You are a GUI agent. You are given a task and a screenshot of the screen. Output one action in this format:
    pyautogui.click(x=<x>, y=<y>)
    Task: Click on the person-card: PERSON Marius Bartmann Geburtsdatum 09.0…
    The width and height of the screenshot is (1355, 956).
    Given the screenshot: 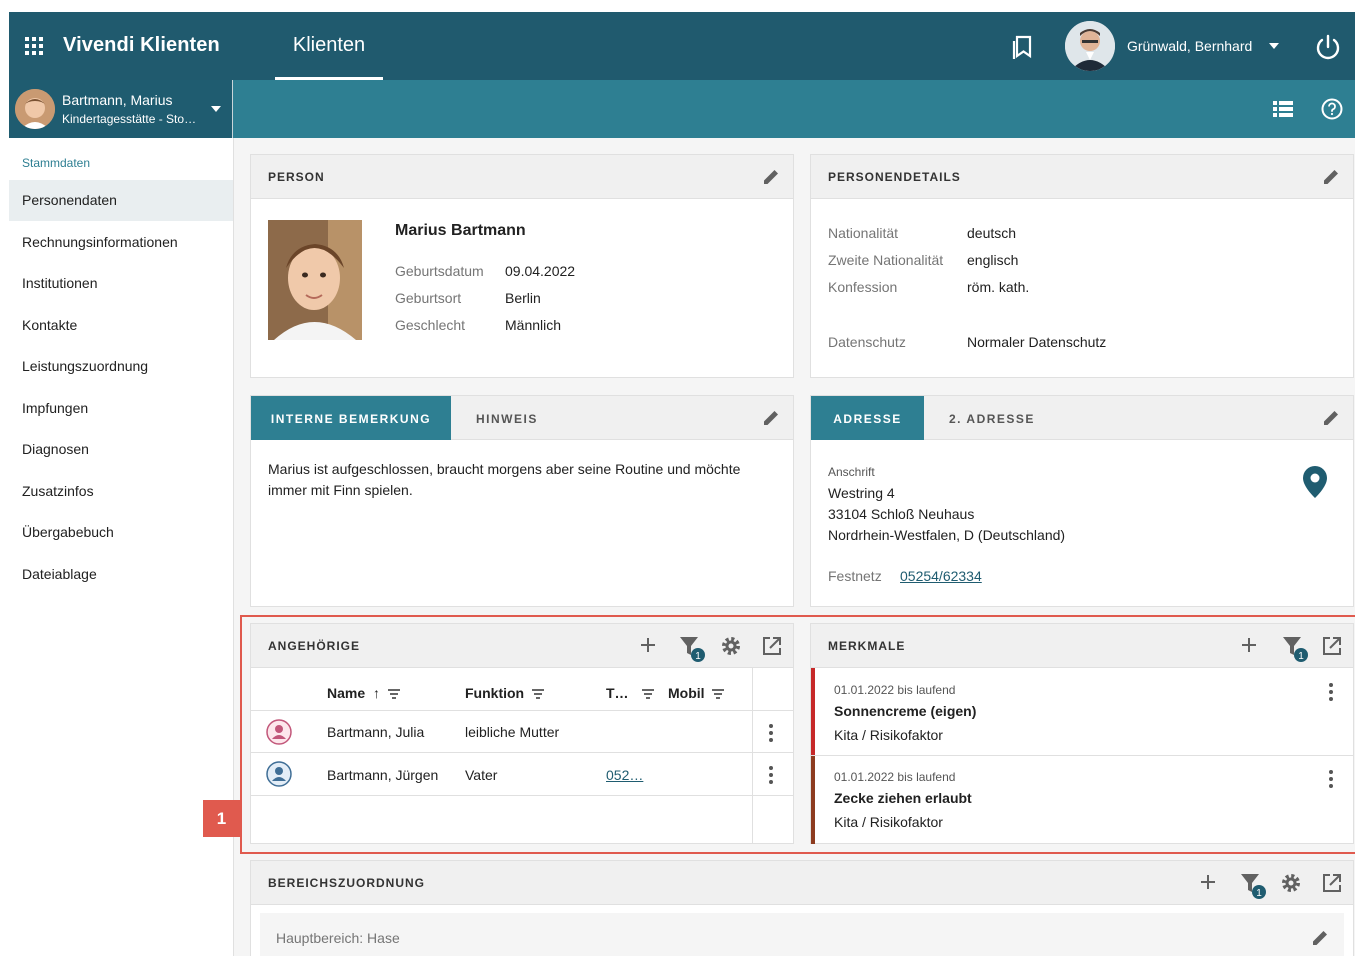 What is the action you would take?
    pyautogui.click(x=522, y=266)
    